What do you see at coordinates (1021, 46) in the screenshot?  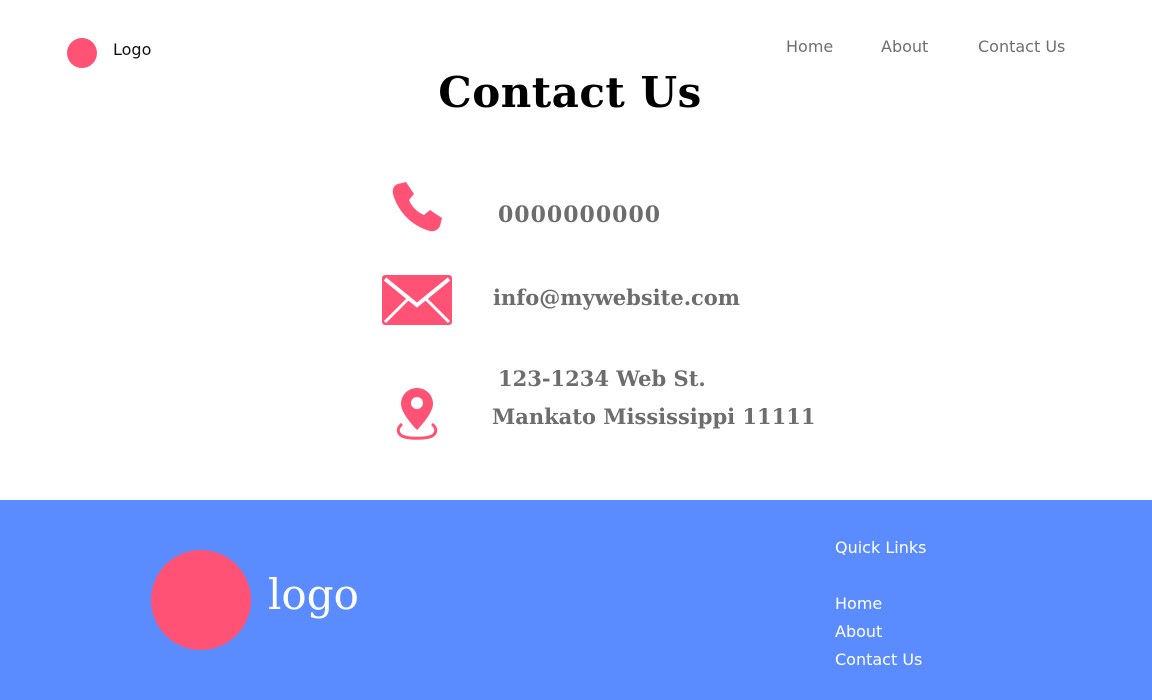 I see `nav-contact-link: Contact Us` at bounding box center [1021, 46].